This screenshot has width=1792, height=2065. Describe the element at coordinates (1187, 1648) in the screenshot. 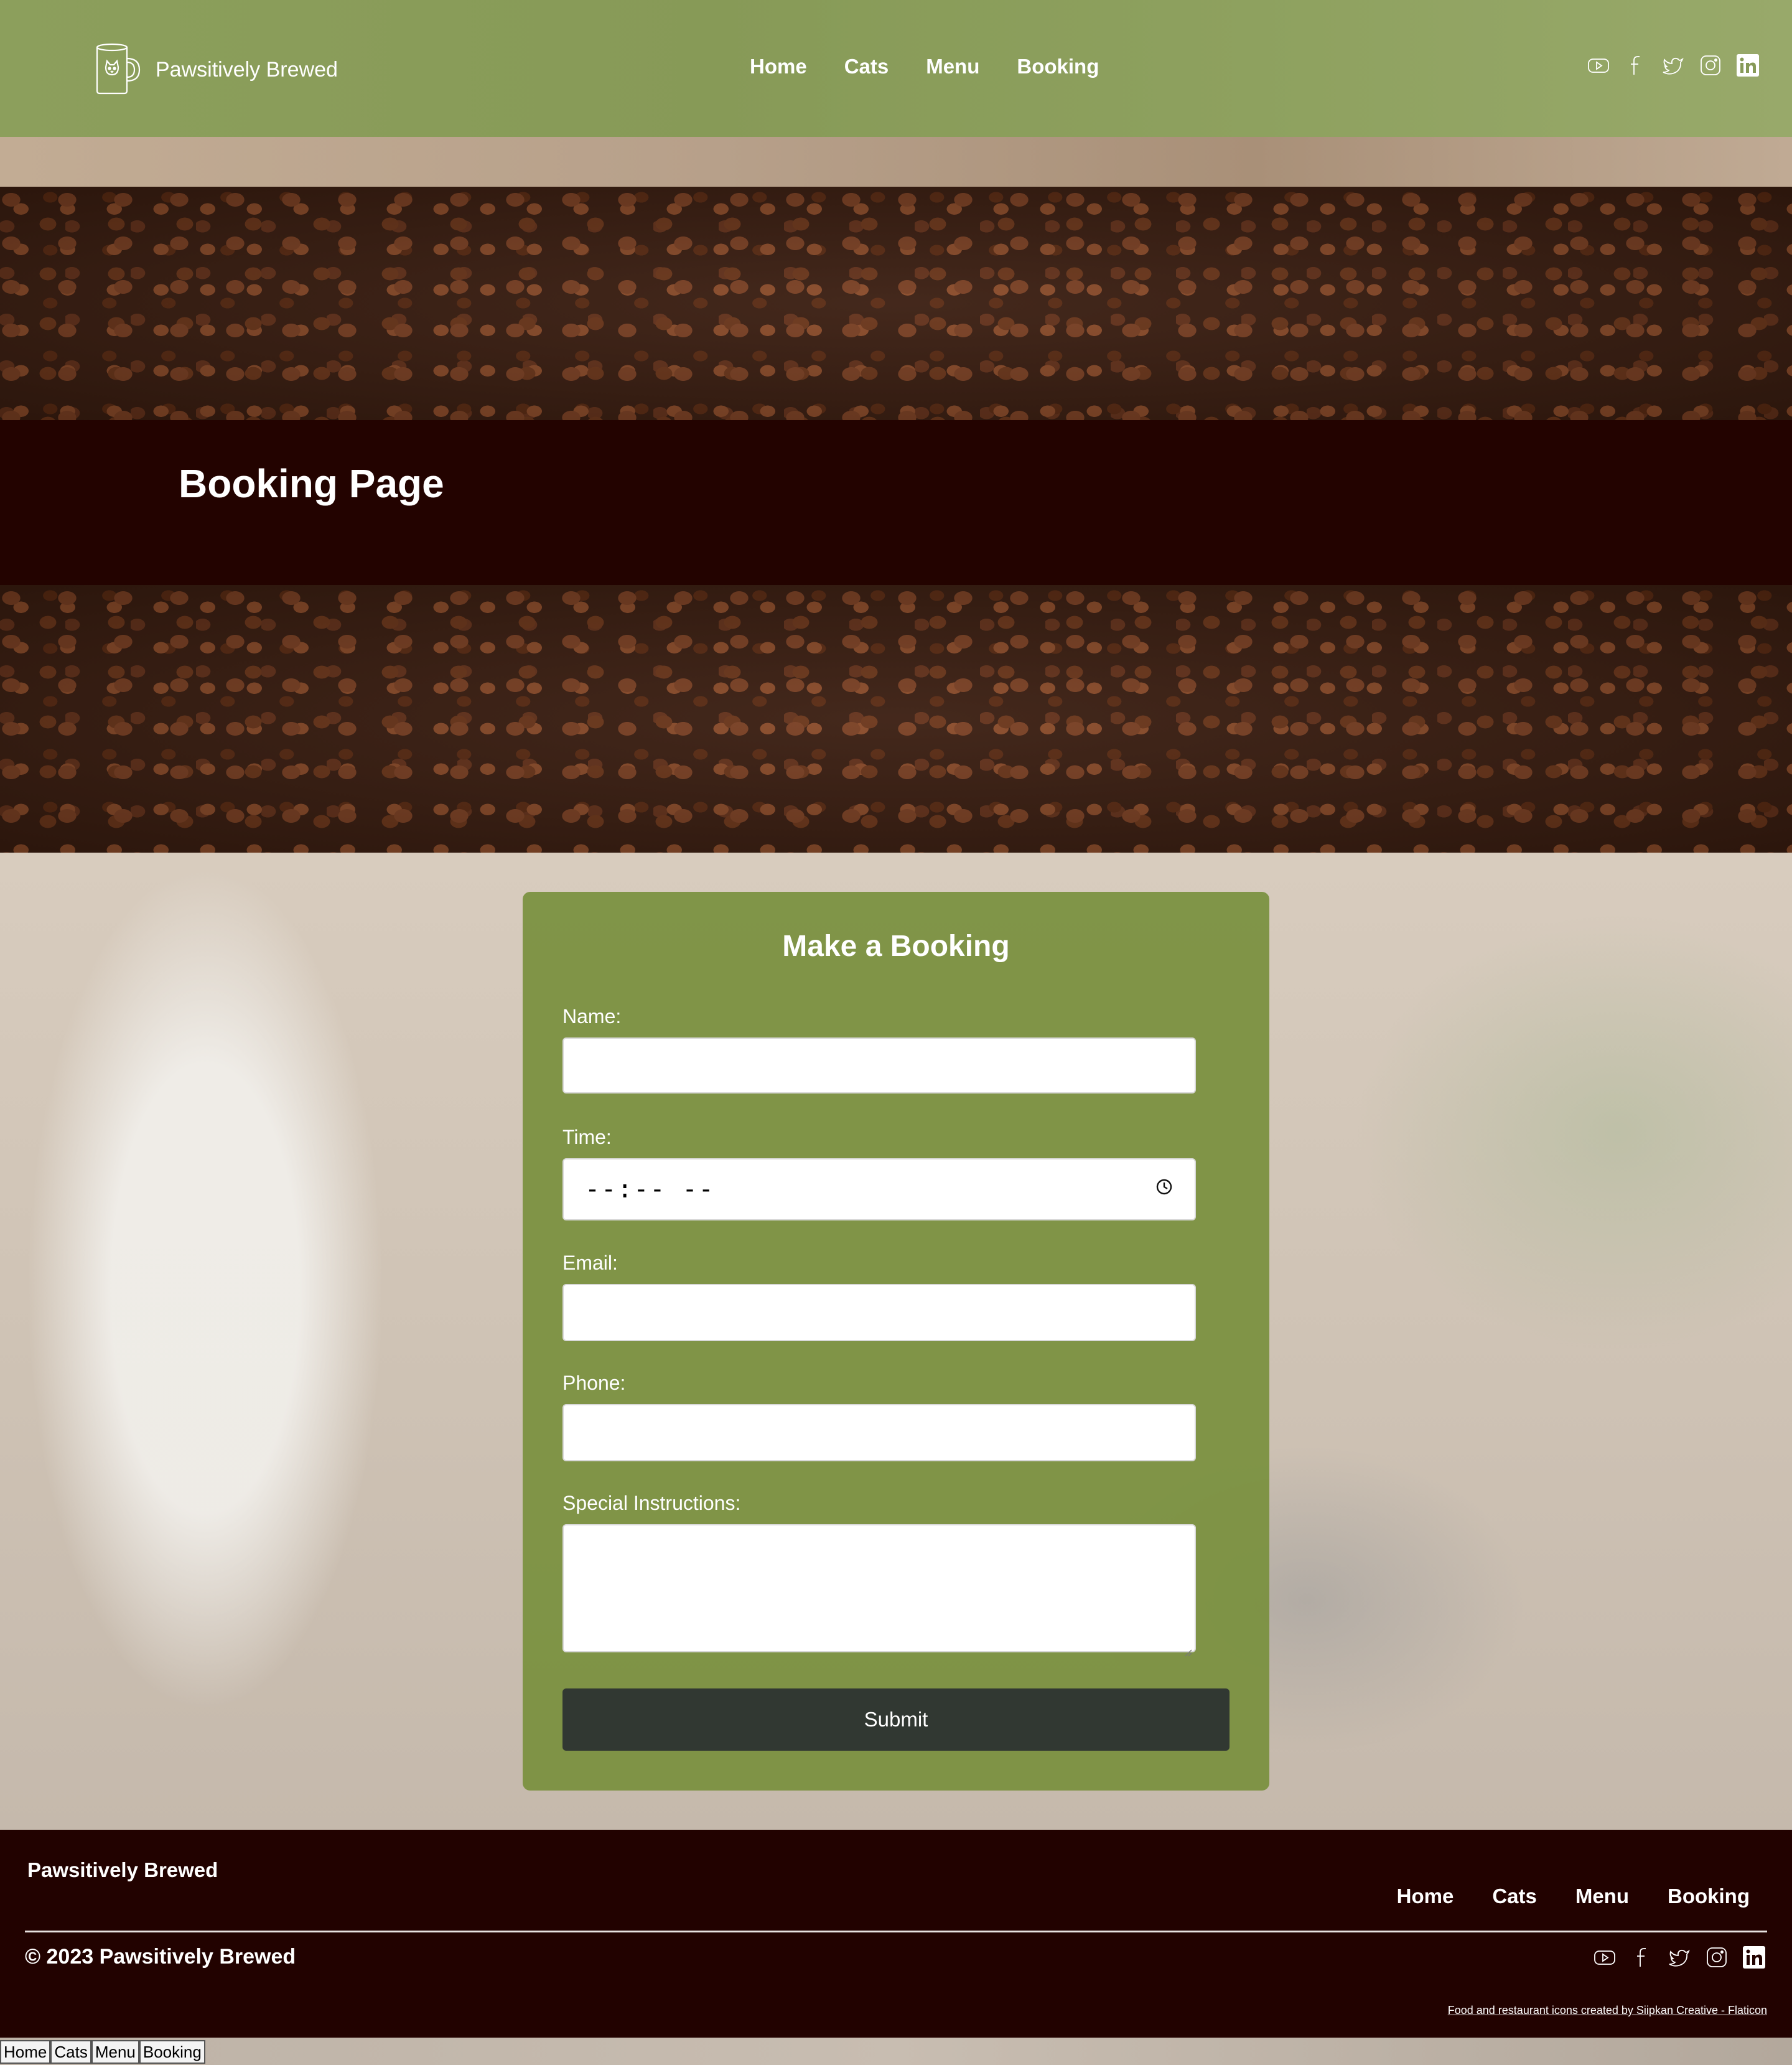

I see `resize-handle-icon` at that location.